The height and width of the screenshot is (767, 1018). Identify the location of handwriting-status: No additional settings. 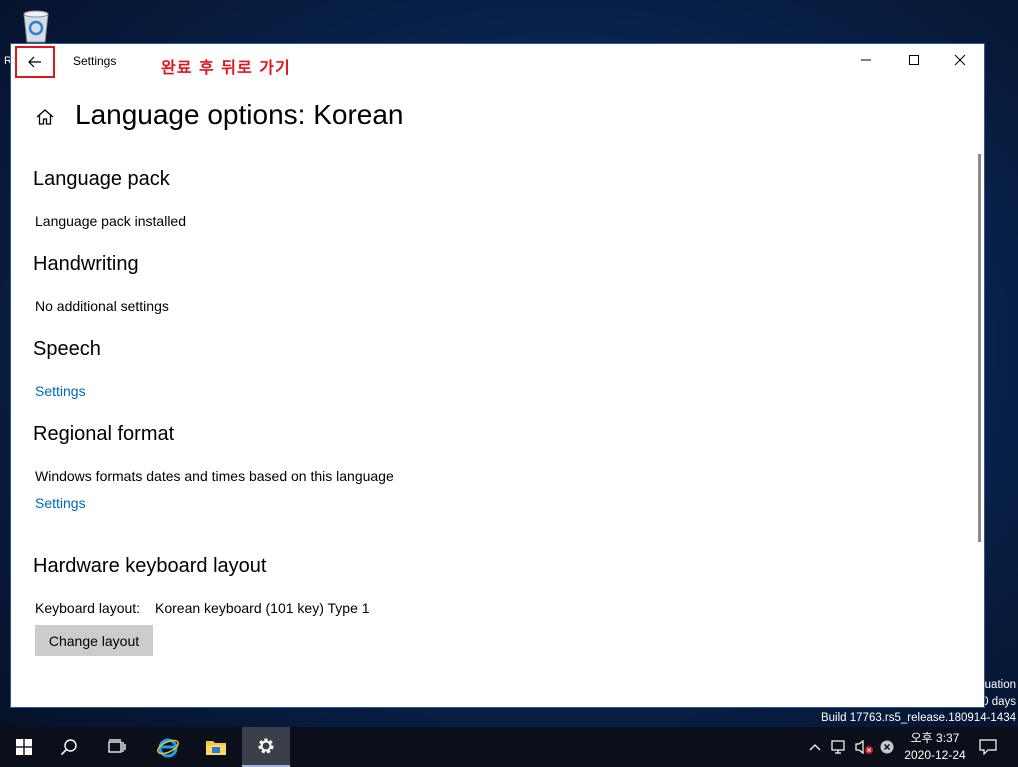
(102, 306).